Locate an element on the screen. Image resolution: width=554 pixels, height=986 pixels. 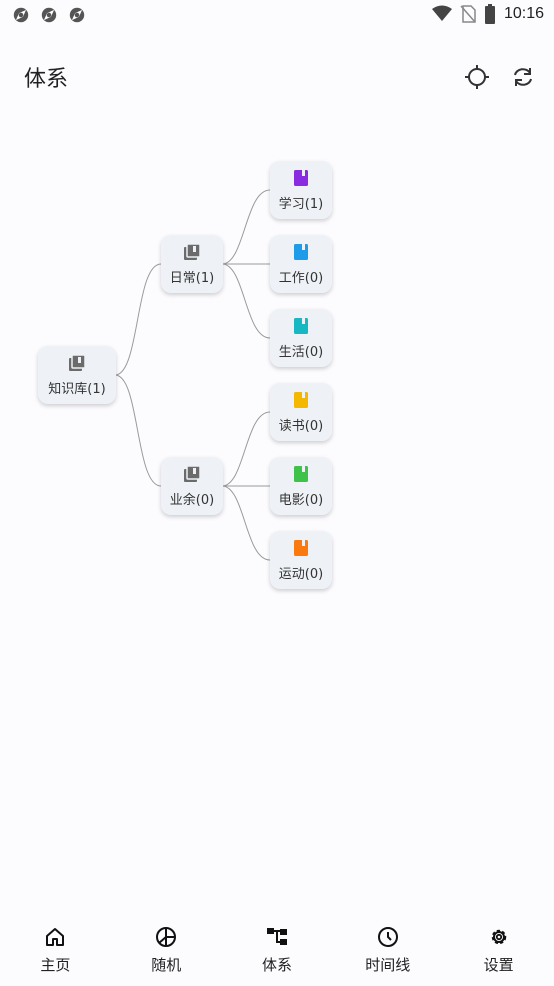
nav-label: 体系 is located at coordinates (276, 965).